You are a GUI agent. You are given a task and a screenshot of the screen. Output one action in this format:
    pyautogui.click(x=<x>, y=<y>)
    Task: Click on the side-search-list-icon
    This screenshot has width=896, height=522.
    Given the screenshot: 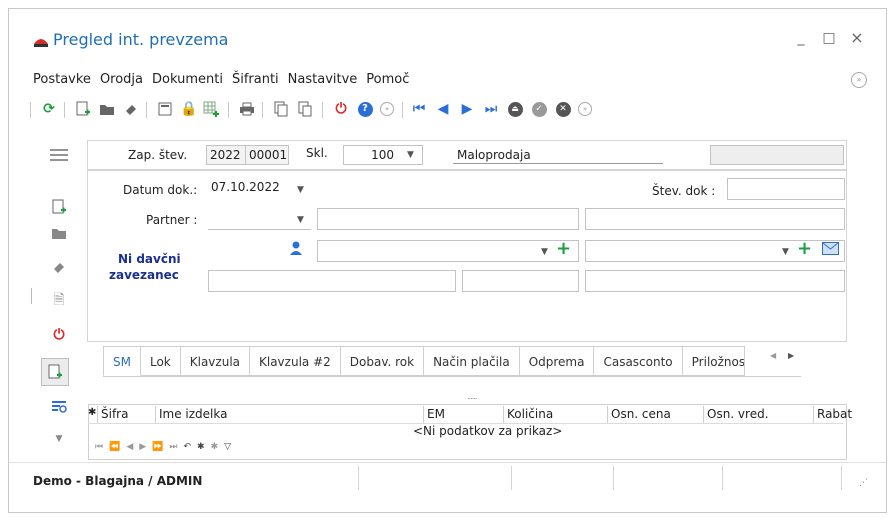 What is the action you would take?
    pyautogui.click(x=59, y=407)
    